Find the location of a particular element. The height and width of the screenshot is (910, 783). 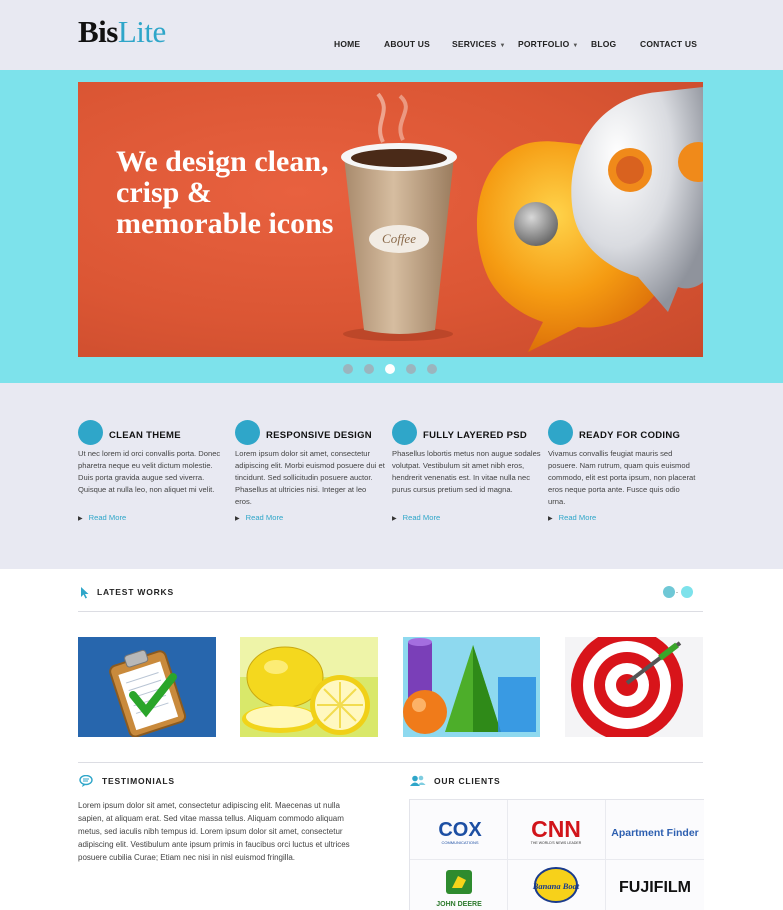

nav-blog: BLOG is located at coordinates (603, 44).